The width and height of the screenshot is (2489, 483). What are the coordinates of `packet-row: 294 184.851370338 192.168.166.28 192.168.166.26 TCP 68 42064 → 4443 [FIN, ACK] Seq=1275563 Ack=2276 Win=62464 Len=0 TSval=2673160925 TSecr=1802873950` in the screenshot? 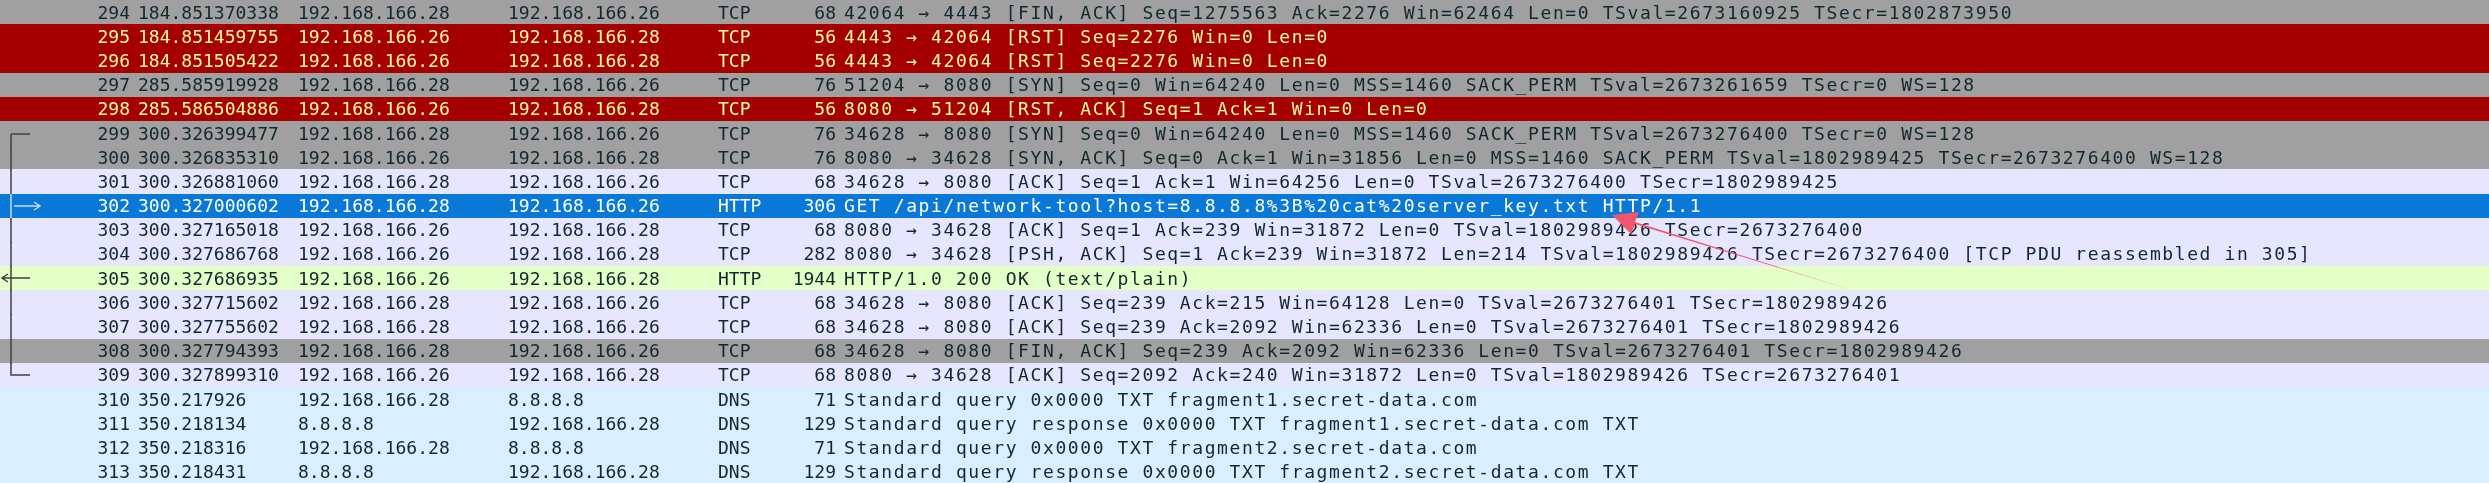 It's located at (1244, 12).